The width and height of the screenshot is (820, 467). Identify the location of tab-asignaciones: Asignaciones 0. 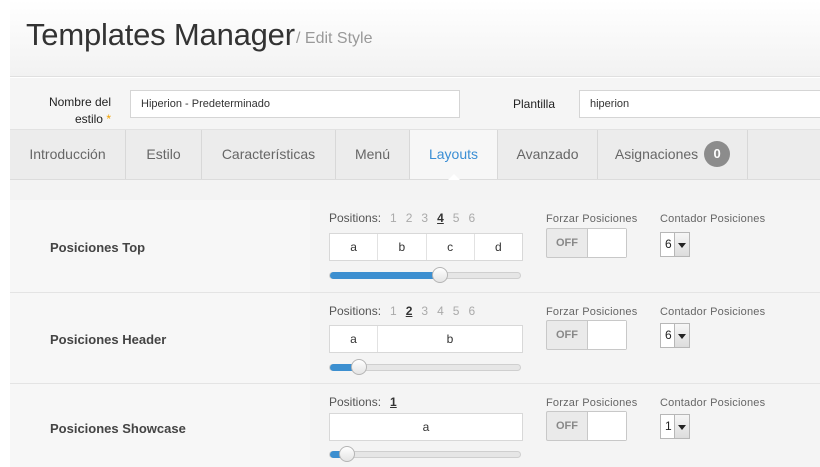
(673, 154).